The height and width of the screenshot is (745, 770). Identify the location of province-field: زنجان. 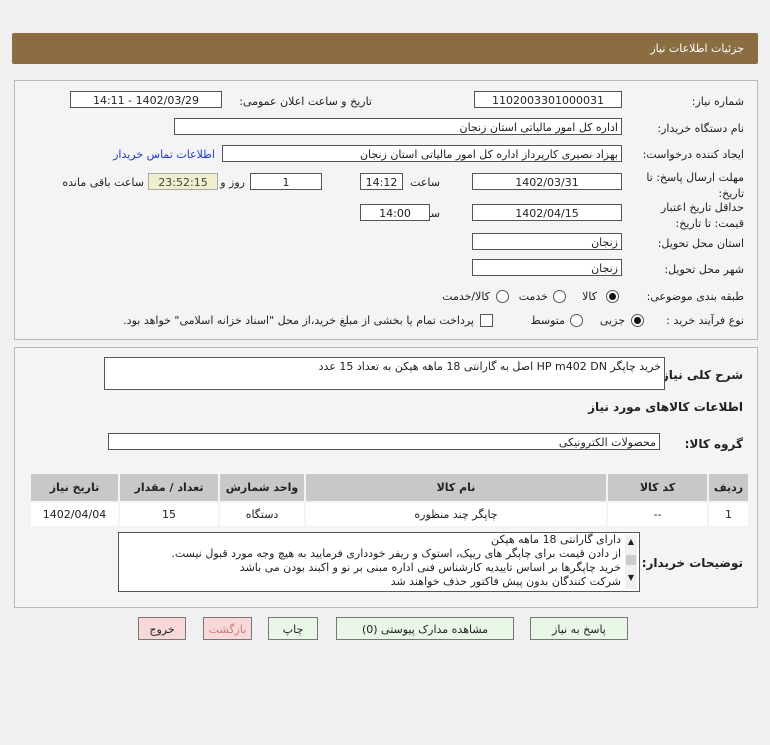
(547, 241).